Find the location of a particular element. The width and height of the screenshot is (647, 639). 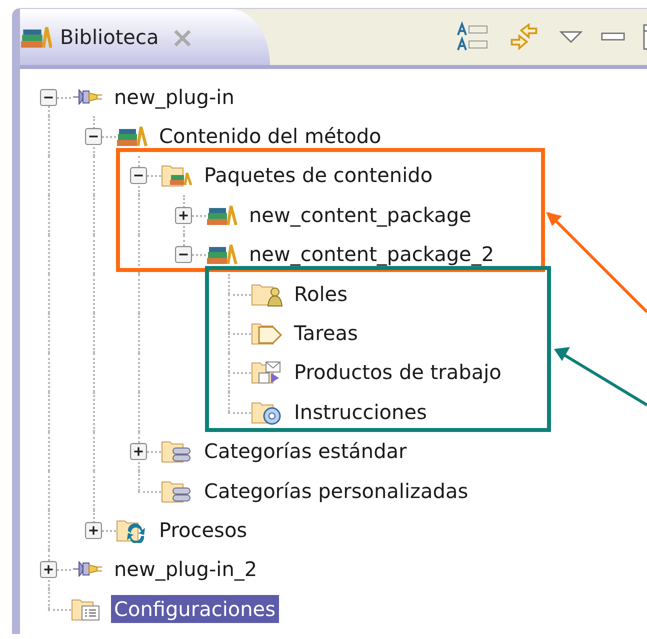

tree-item: Paquetes de contenido is located at coordinates (318, 175).